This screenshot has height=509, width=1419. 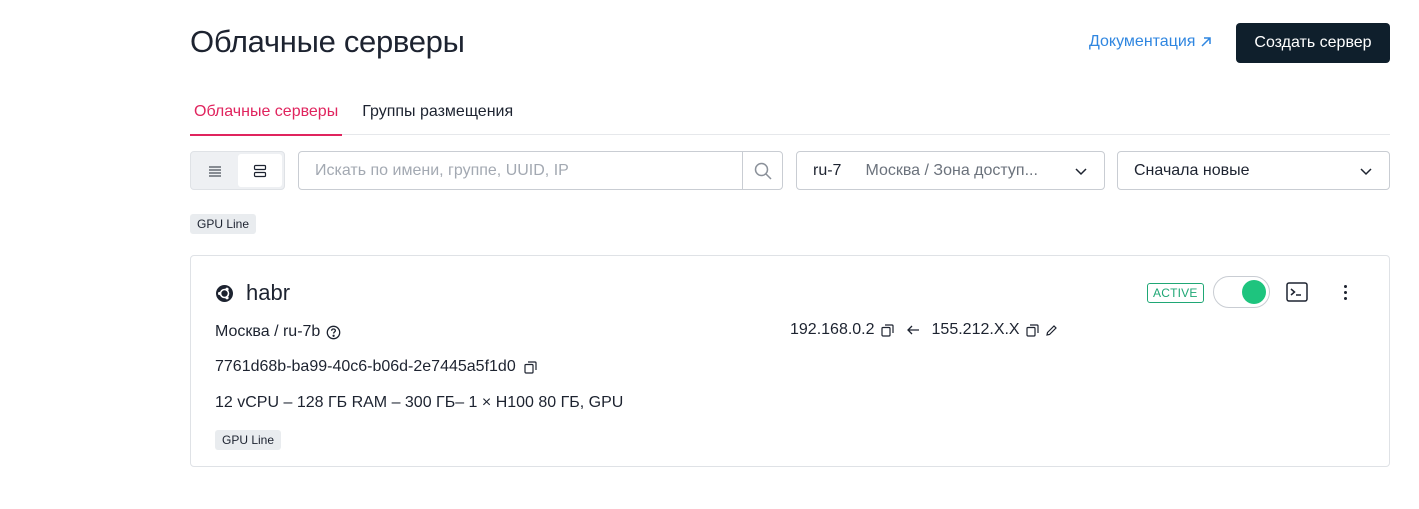 What do you see at coordinates (268, 331) in the screenshot?
I see `server-location-text: Москва / ru-7b` at bounding box center [268, 331].